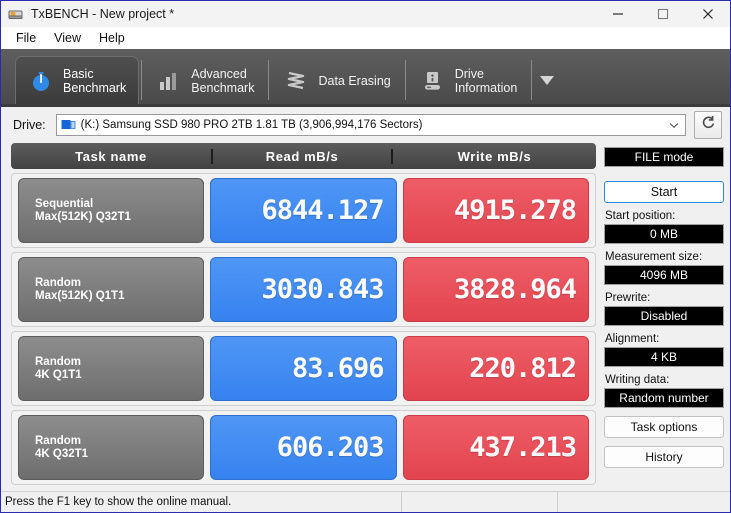 This screenshot has width=731, height=513. I want to click on tab-advanced-benchmark: Advanced Benchmark, so click(205, 80).